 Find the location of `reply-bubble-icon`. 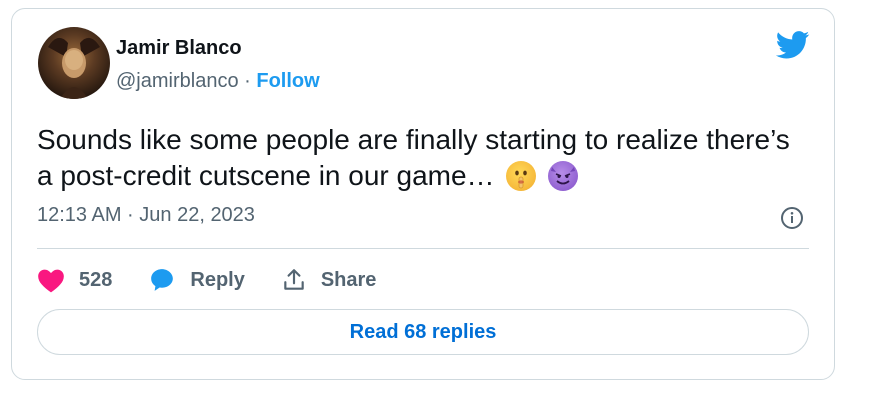

reply-bubble-icon is located at coordinates (162, 280).